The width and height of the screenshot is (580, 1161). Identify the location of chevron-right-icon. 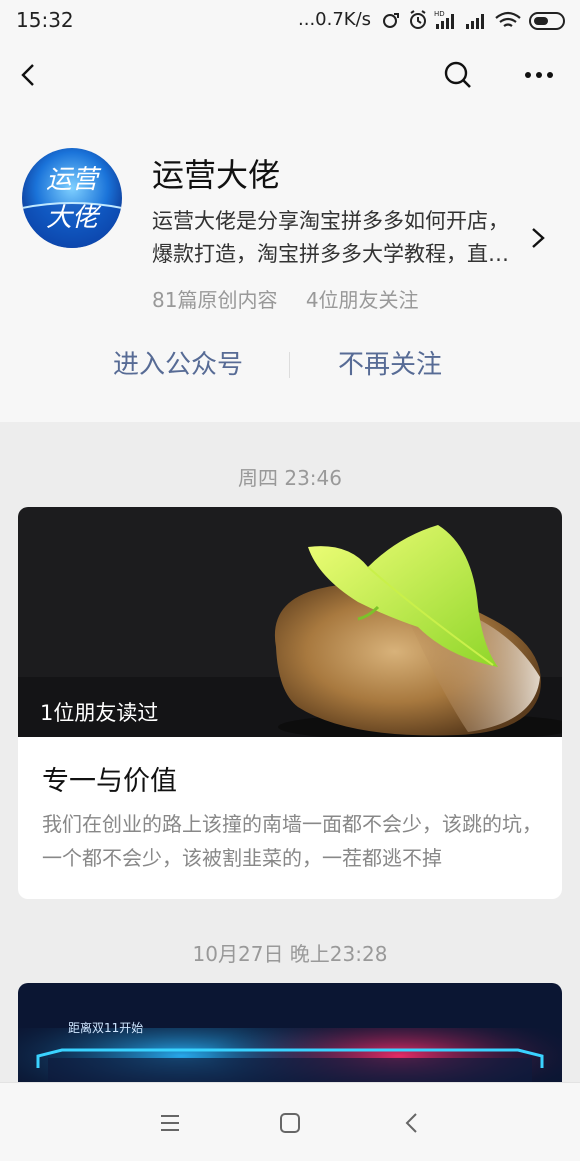
(538, 238).